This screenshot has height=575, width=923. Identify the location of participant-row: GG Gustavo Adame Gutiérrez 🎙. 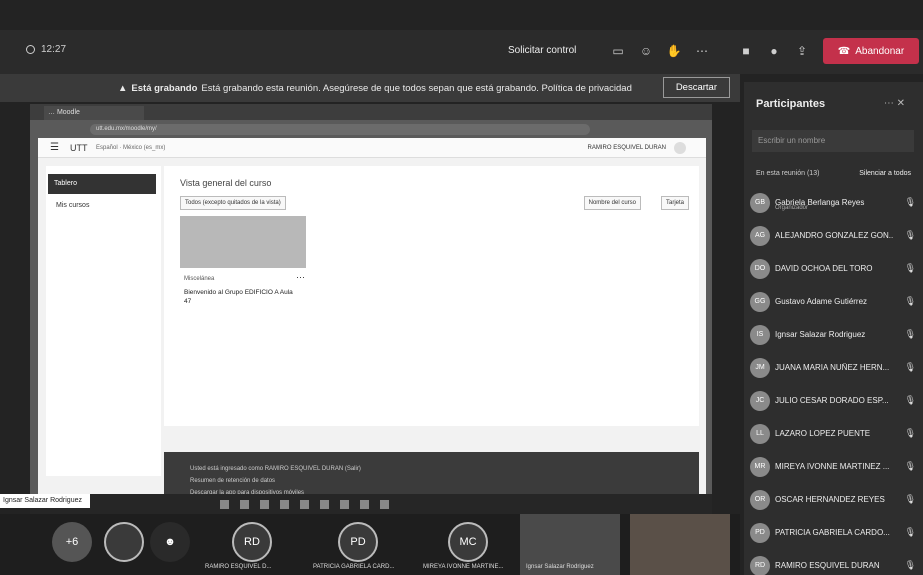
(835, 301).